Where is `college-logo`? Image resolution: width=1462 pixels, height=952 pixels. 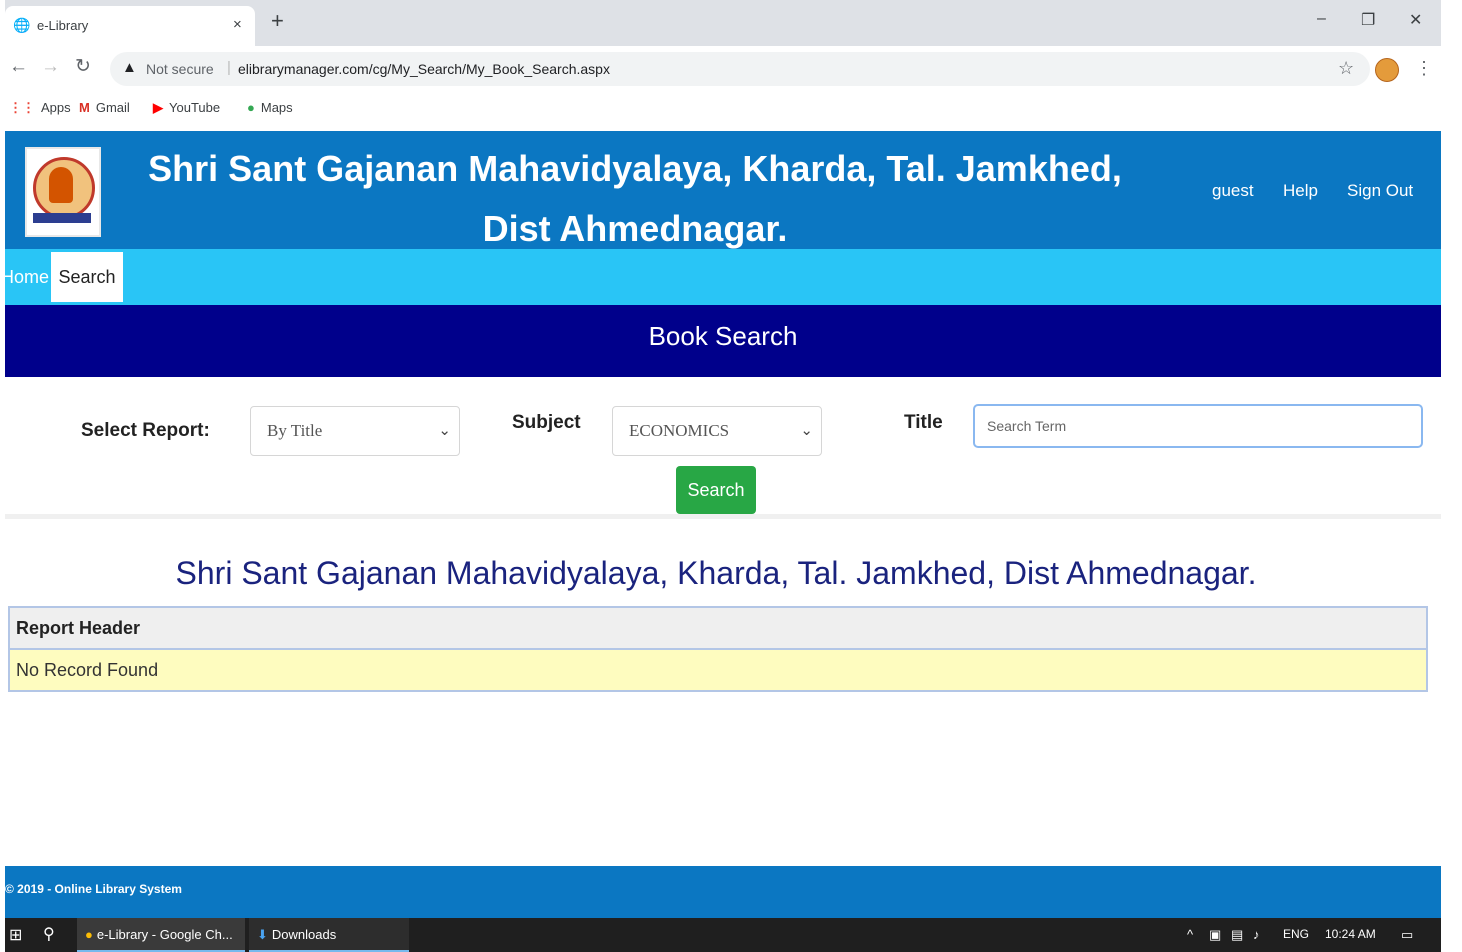 college-logo is located at coordinates (63, 192).